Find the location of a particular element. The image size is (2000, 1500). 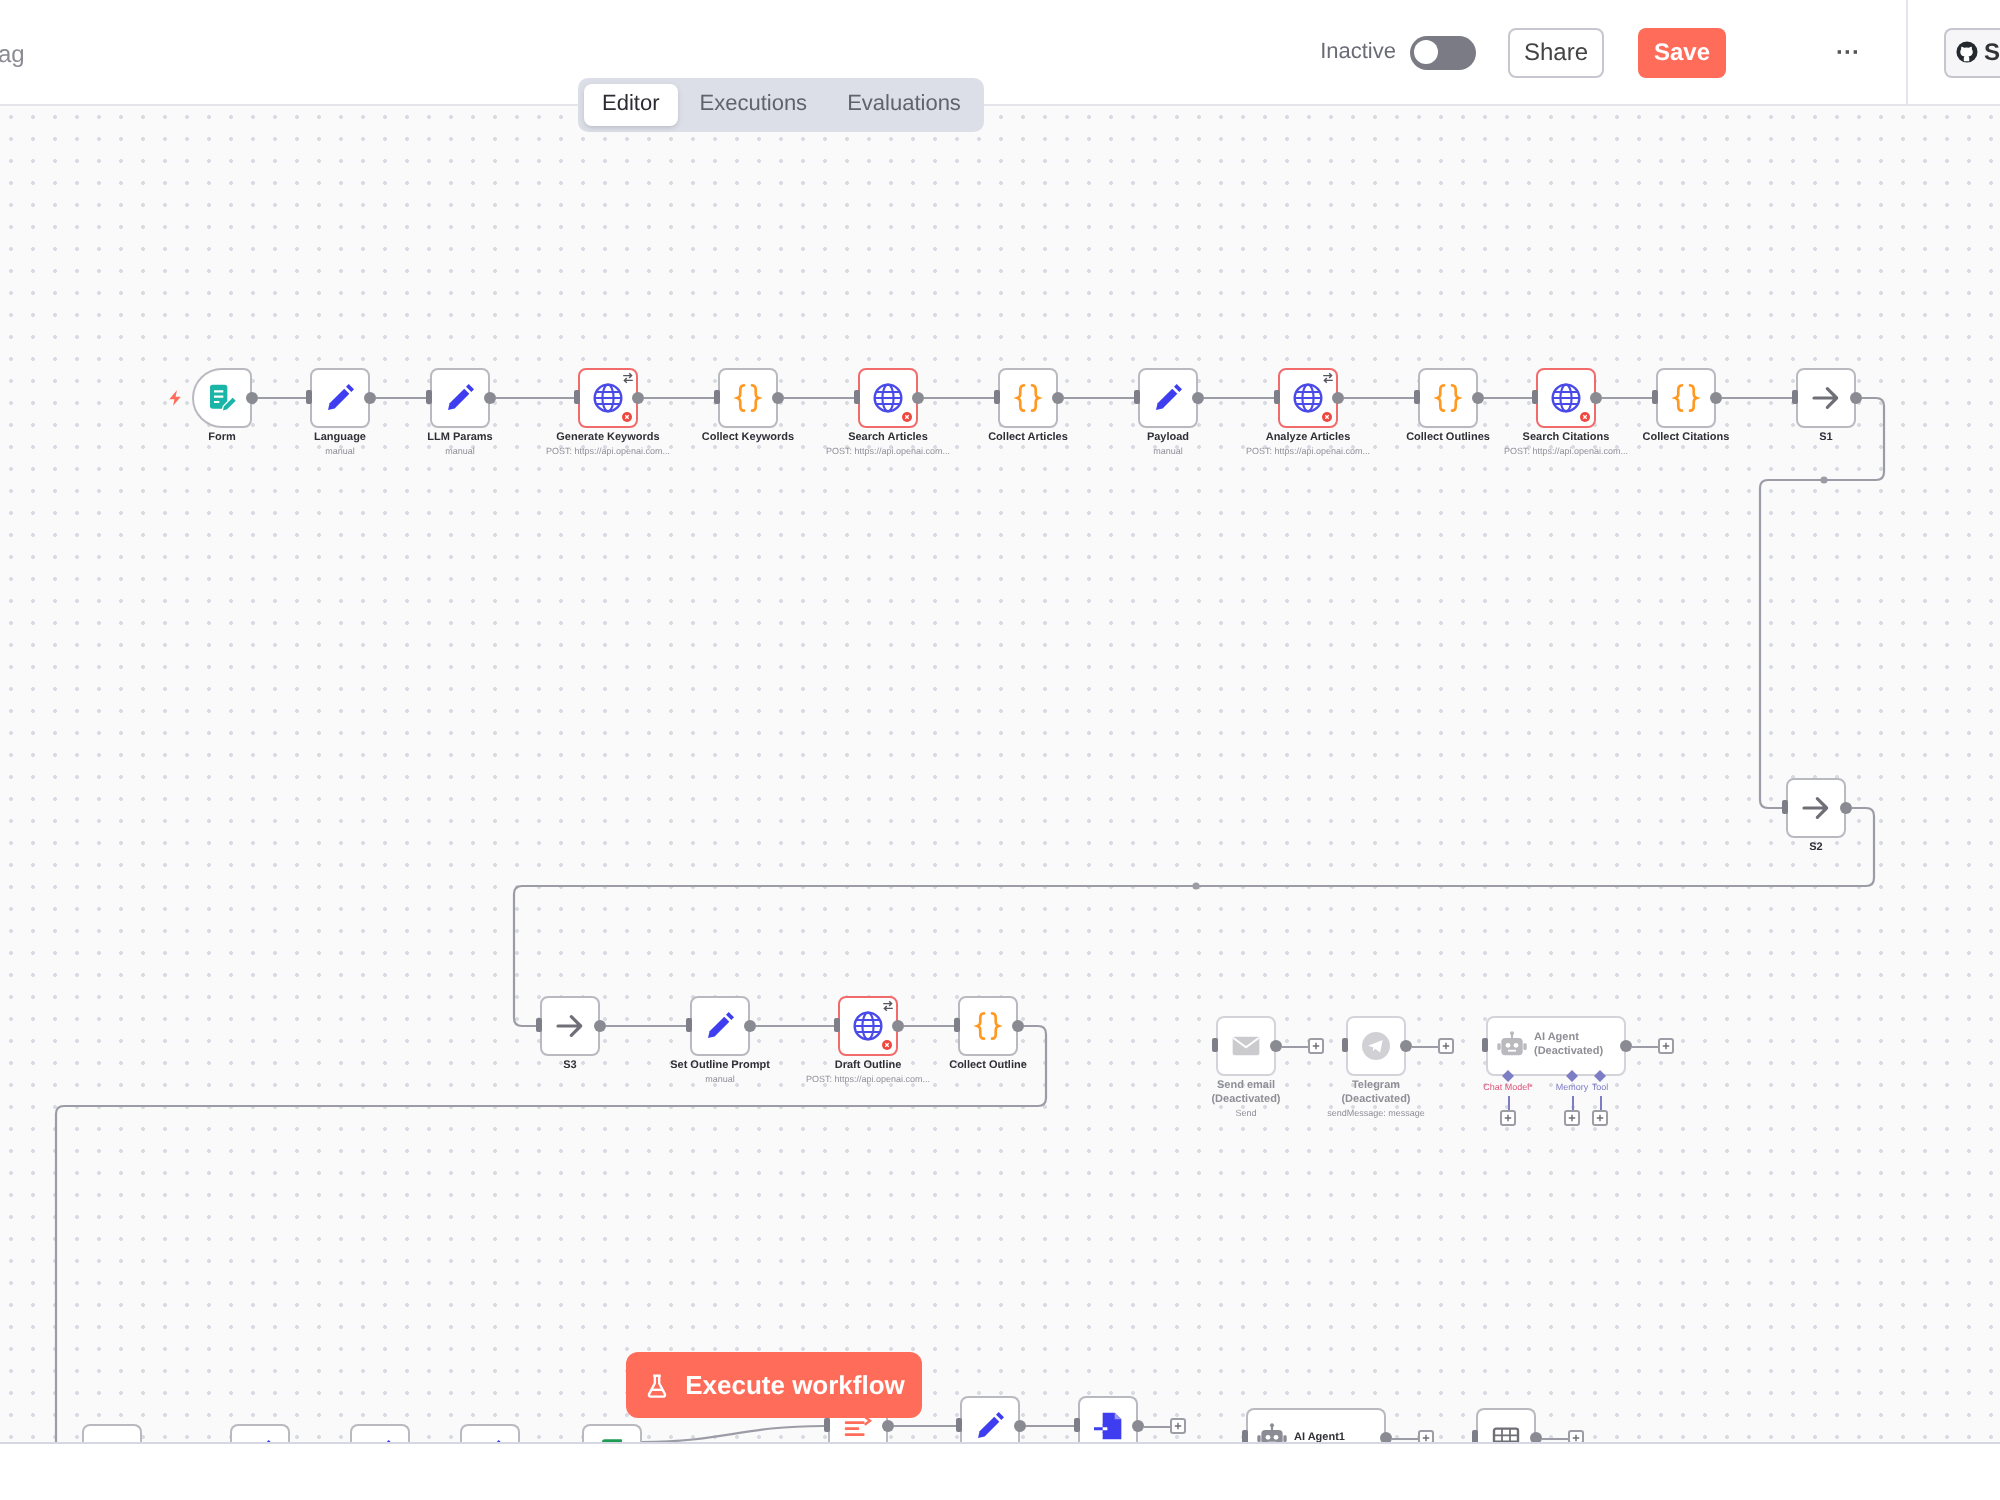

view-tab: Executions is located at coordinates (753, 105).